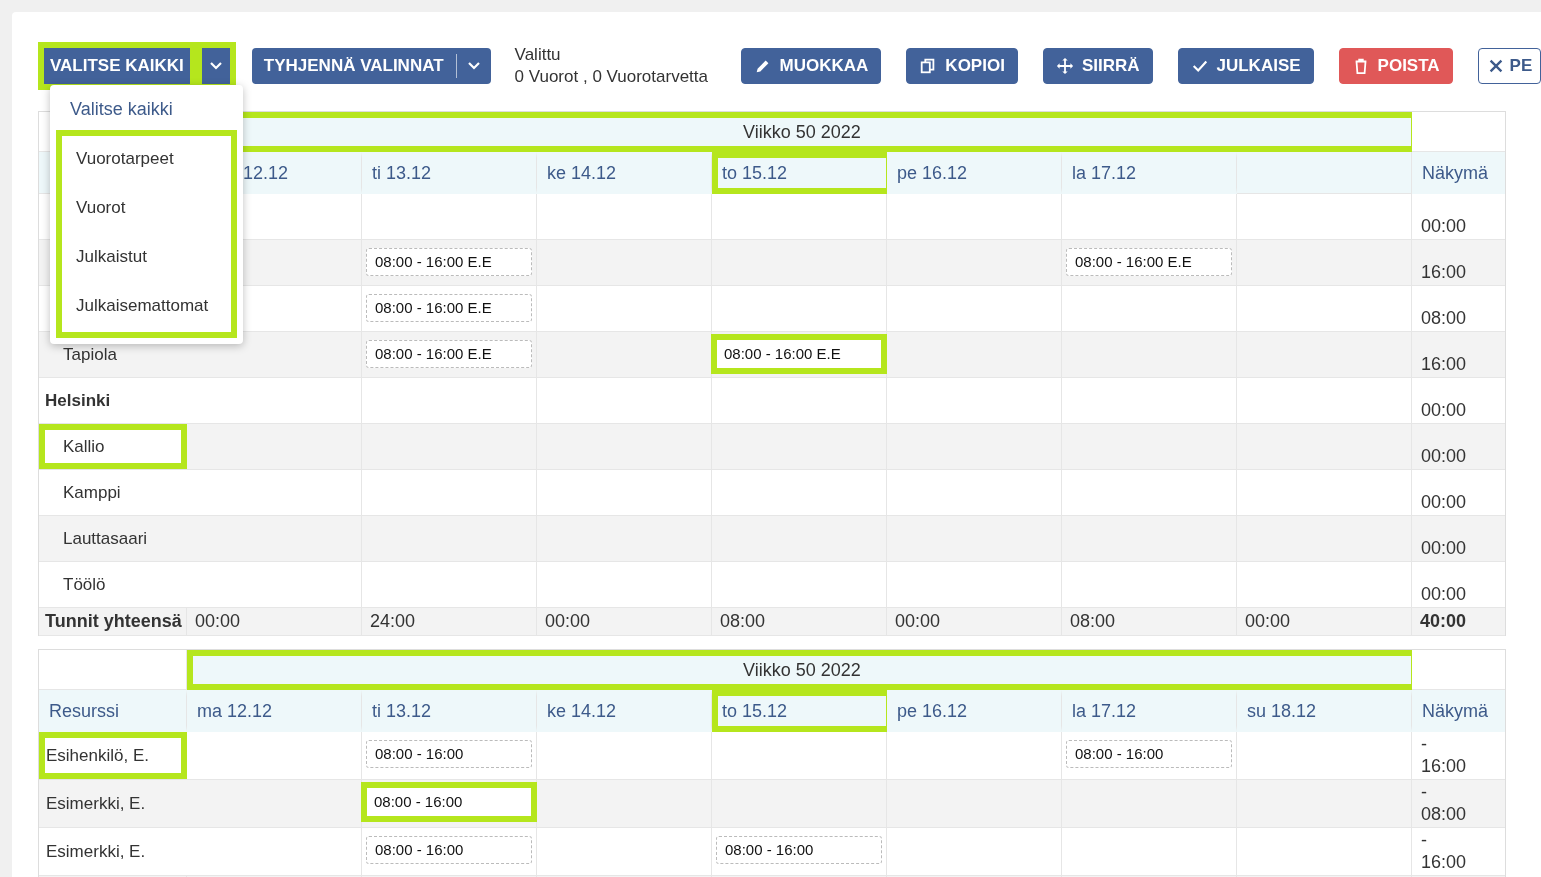 The height and width of the screenshot is (877, 1541). I want to click on row-label: Tapiola, so click(90, 354).